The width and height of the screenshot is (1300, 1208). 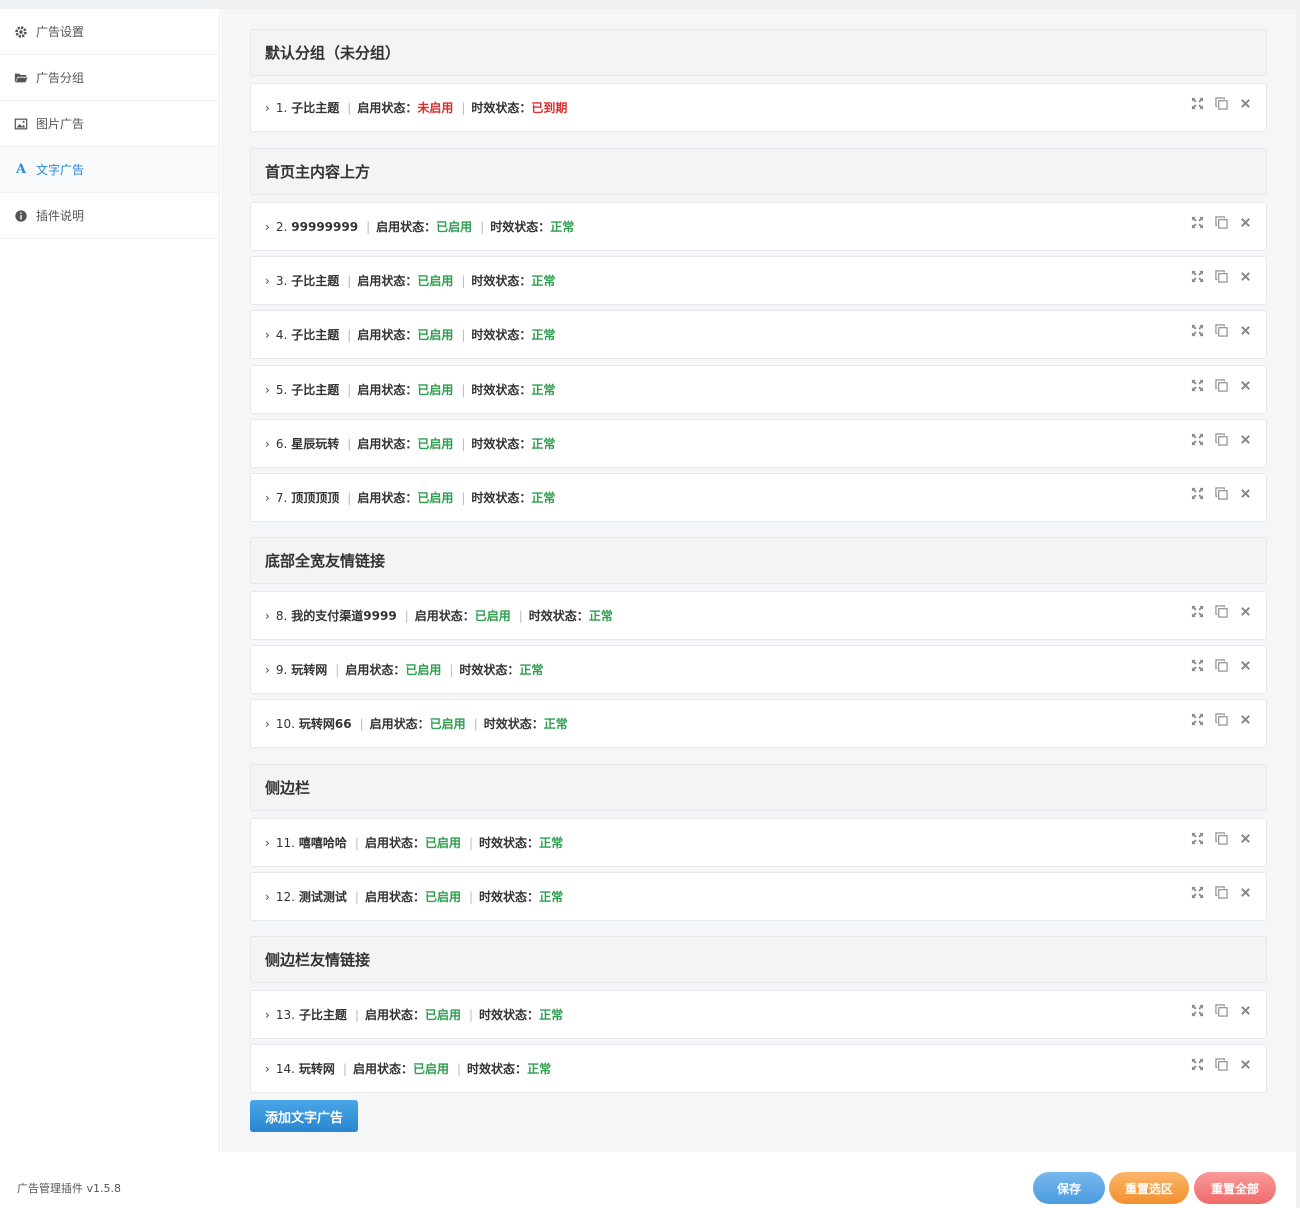 I want to click on ad-number: 13., so click(x=285, y=1014).